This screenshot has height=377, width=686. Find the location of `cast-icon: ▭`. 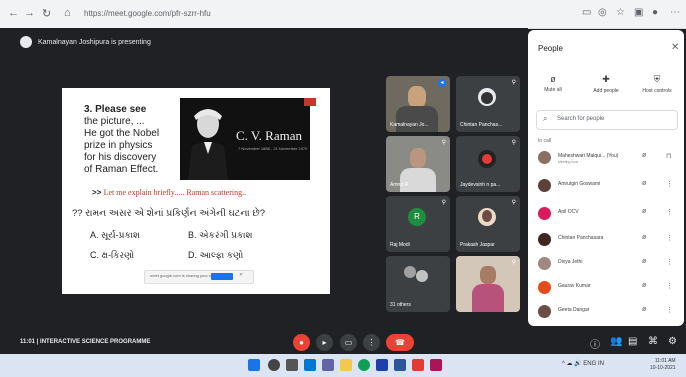

cast-icon: ▭ is located at coordinates (586, 12).